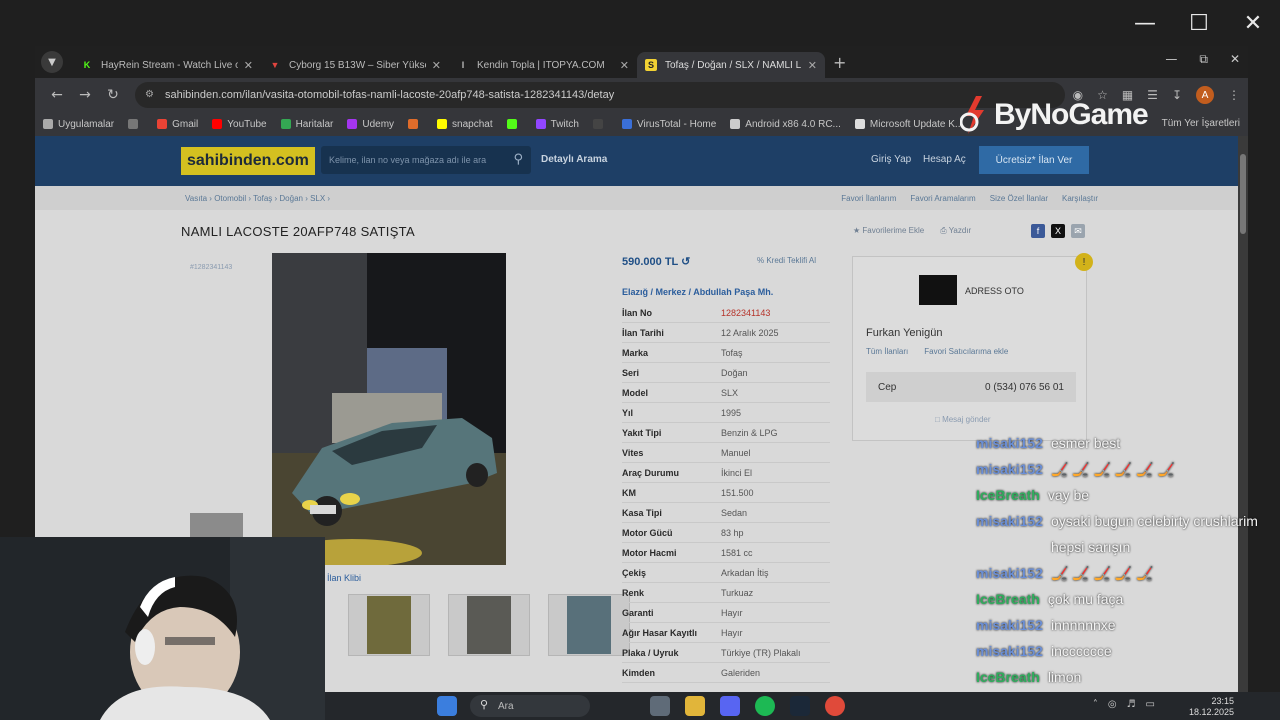 The image size is (1280, 720). Describe the element at coordinates (1034, 160) in the screenshot. I see `post-ad-button: Ücretsiz* İlan Ver` at that location.